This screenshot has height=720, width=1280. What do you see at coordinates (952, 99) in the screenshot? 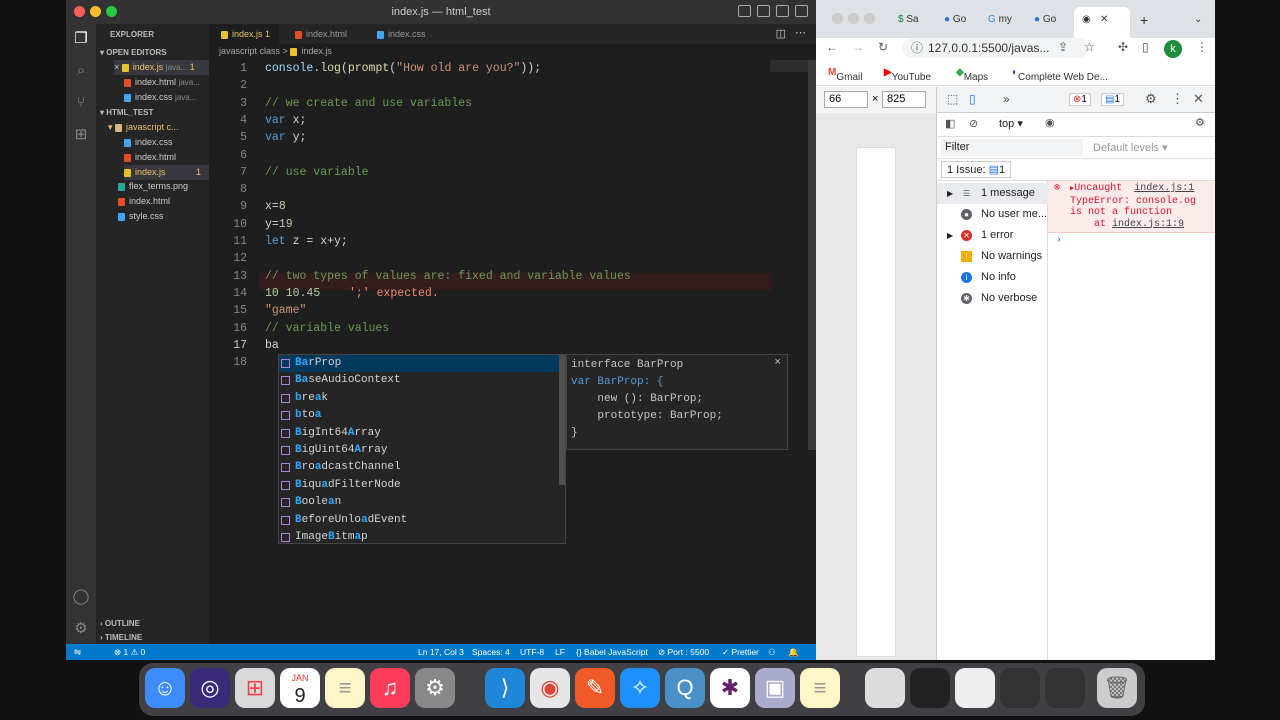
I see `inspect-element-icon: ⬚` at bounding box center [952, 99].